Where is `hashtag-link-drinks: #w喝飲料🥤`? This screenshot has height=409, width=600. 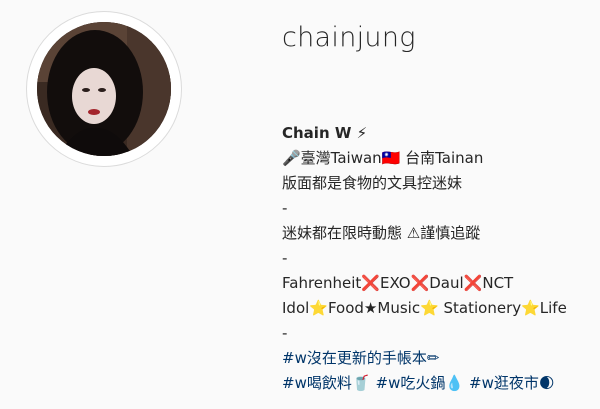
hashtag-link-drinks: #w喝飲料🥤 is located at coordinates (326, 383).